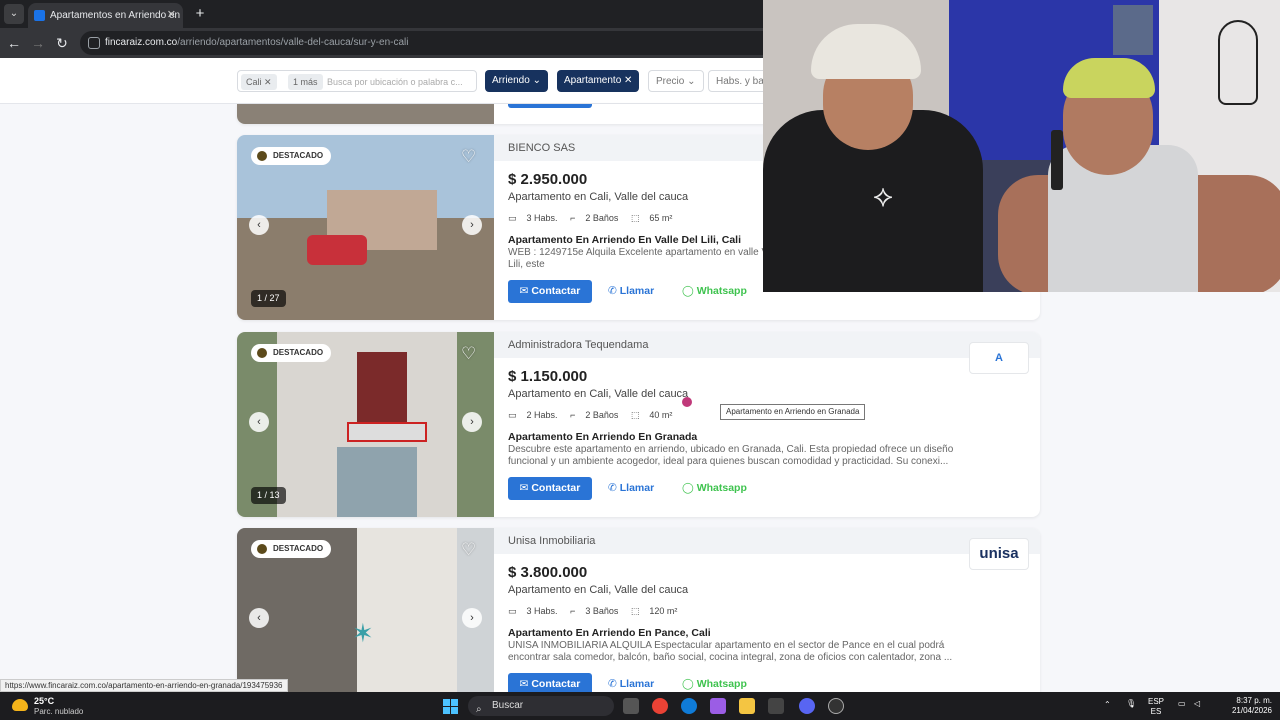  Describe the element at coordinates (660, 706) in the screenshot. I see `chrome-icon` at that location.